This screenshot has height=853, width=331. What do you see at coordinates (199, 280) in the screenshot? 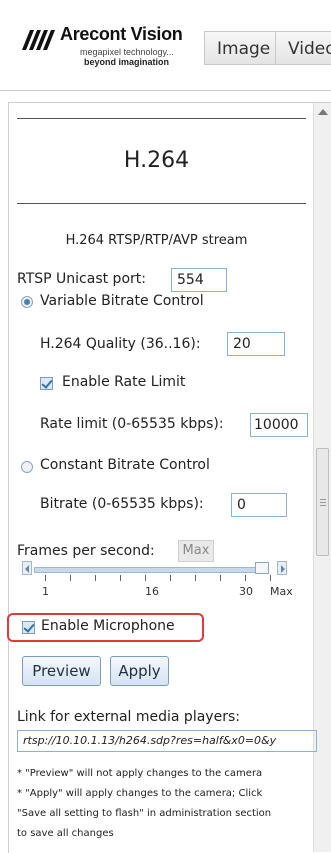
I see `rtsp-port-input: 554` at bounding box center [199, 280].